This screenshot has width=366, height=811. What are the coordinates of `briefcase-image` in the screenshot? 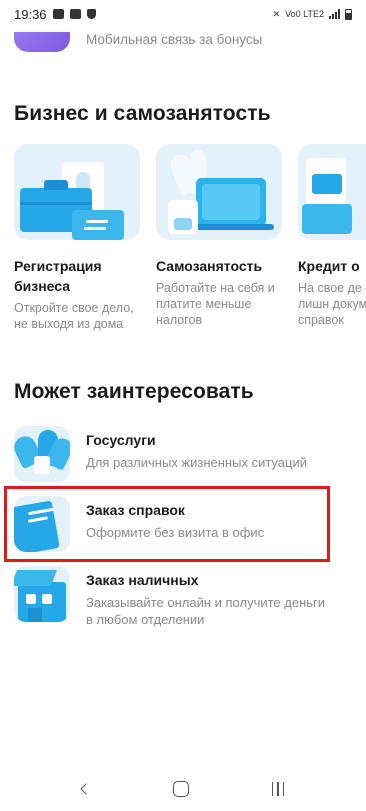 It's located at (77, 192).